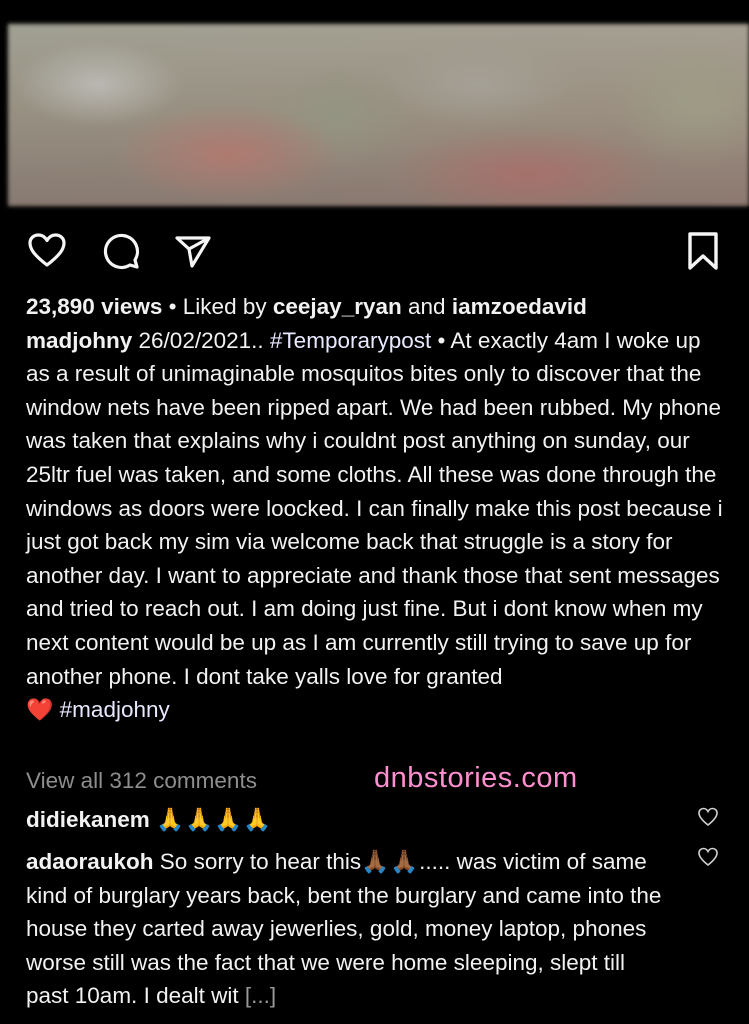 The image size is (749, 1024). What do you see at coordinates (519, 306) in the screenshot?
I see `liked-user-2: iamzoedavid` at bounding box center [519, 306].